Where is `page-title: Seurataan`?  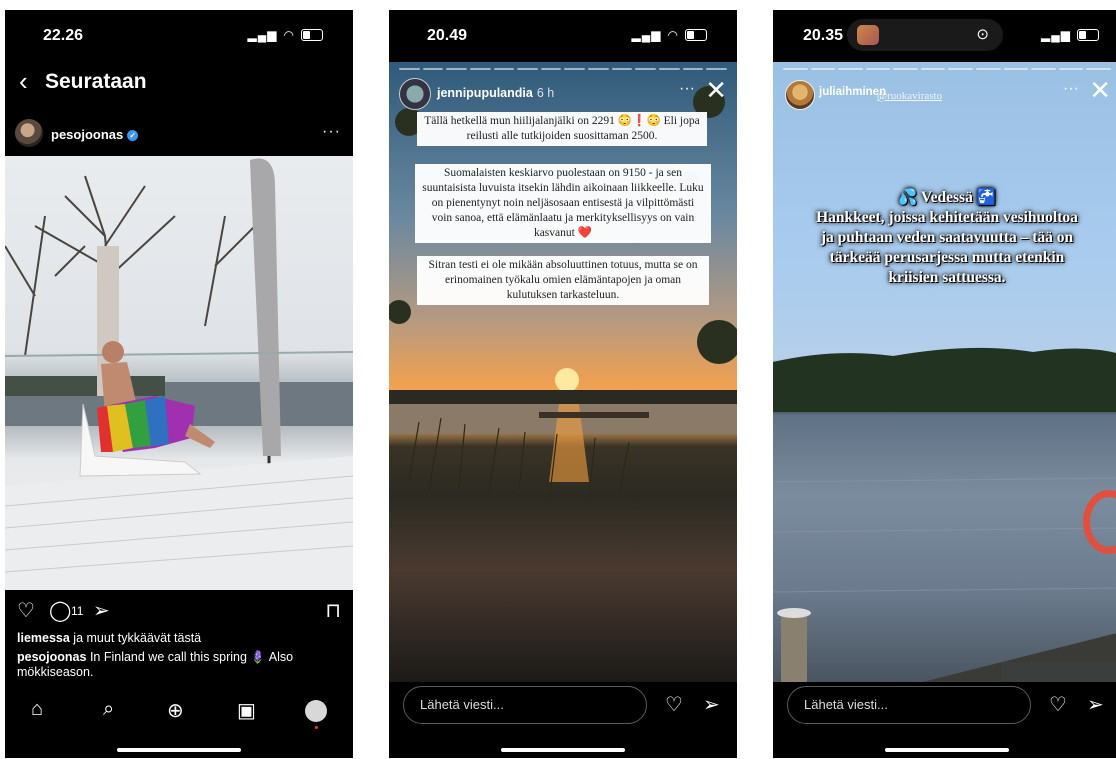
page-title: Seurataan is located at coordinates (96, 82).